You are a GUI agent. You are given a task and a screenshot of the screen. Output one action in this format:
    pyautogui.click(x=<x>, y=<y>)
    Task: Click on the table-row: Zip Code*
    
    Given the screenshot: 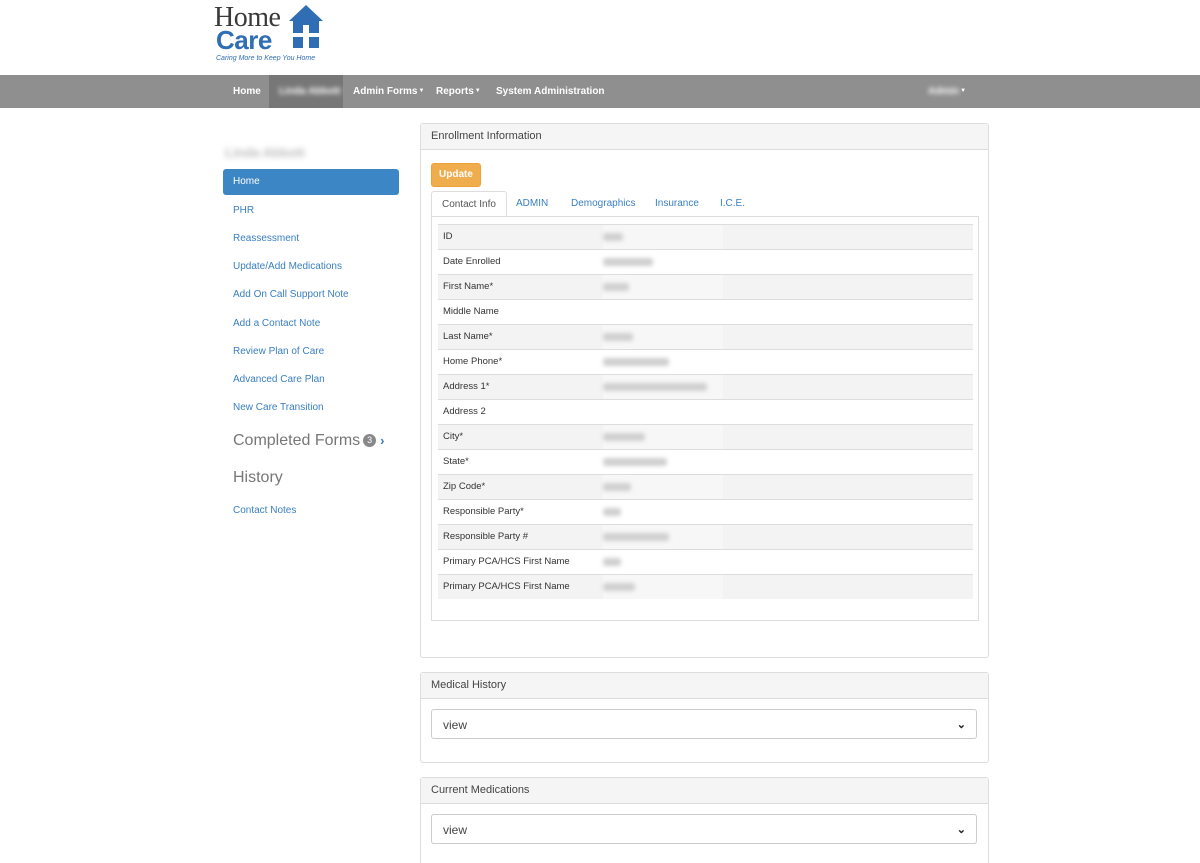 What is the action you would take?
    pyautogui.click(x=705, y=486)
    